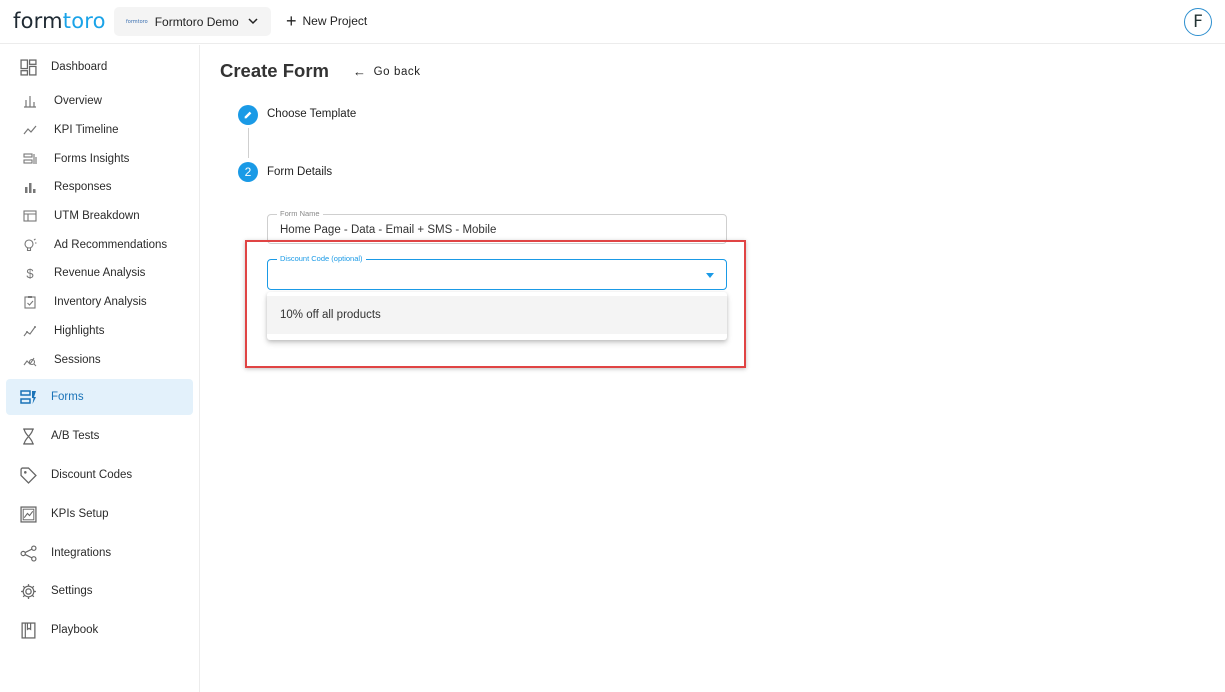  I want to click on kpi-image-icon, so click(28, 514).